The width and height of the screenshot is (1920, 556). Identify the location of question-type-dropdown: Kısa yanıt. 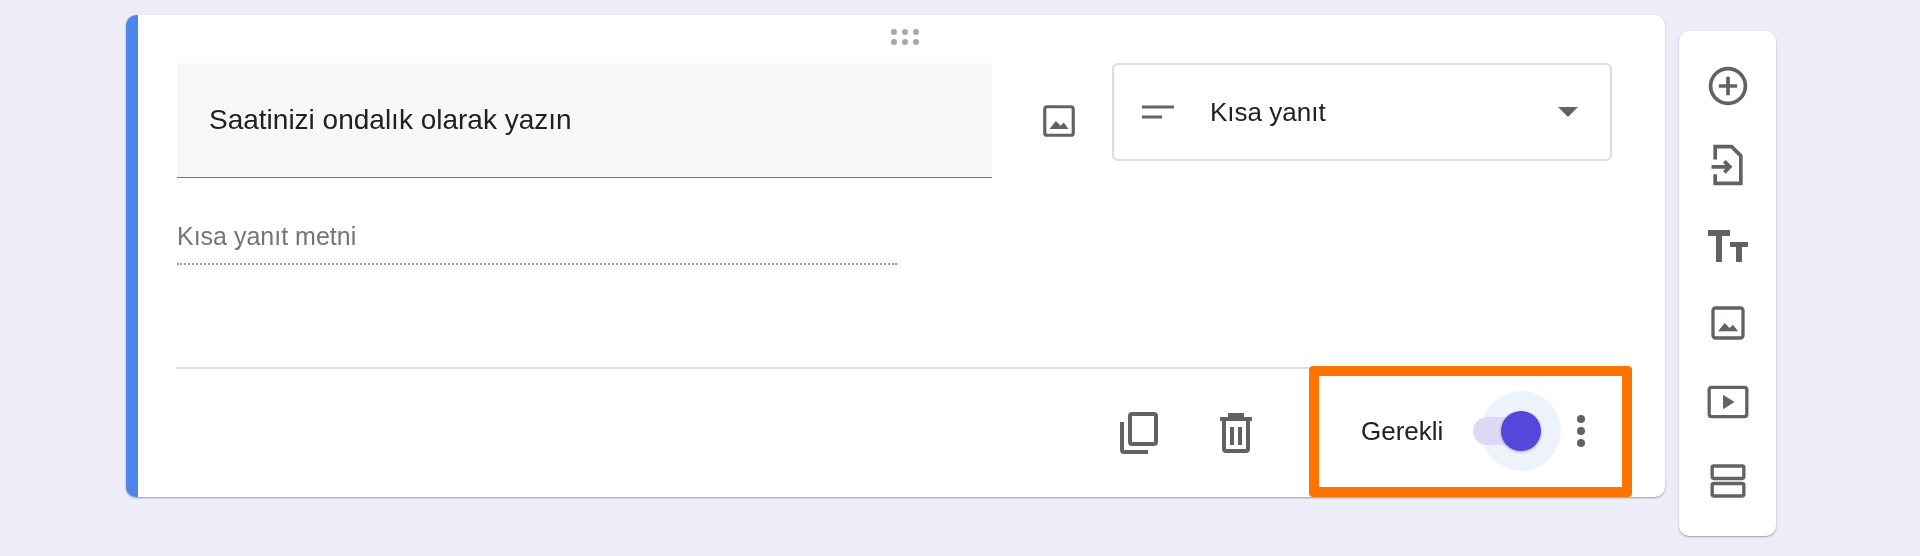
(1362, 112).